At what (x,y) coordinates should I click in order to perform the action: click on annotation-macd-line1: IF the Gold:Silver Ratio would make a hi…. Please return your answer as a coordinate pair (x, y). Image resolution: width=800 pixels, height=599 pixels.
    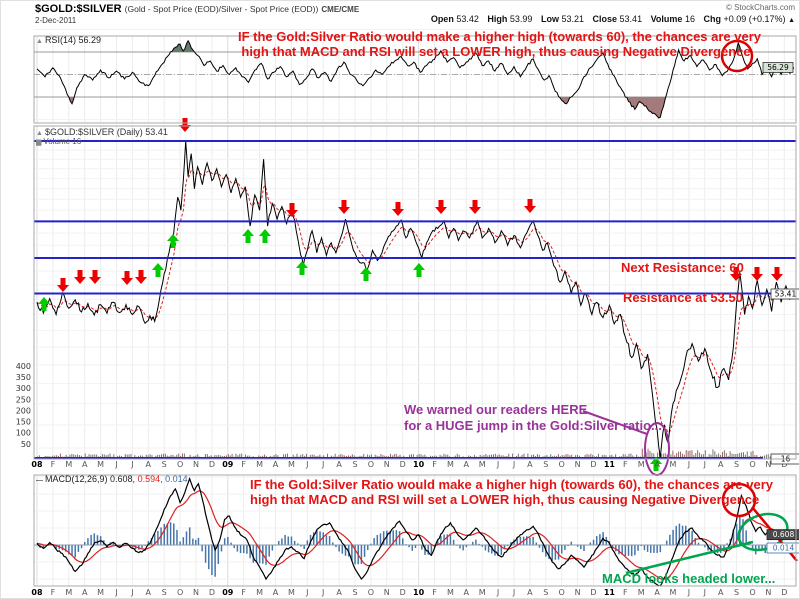
    Looking at the image, I should click on (512, 484).